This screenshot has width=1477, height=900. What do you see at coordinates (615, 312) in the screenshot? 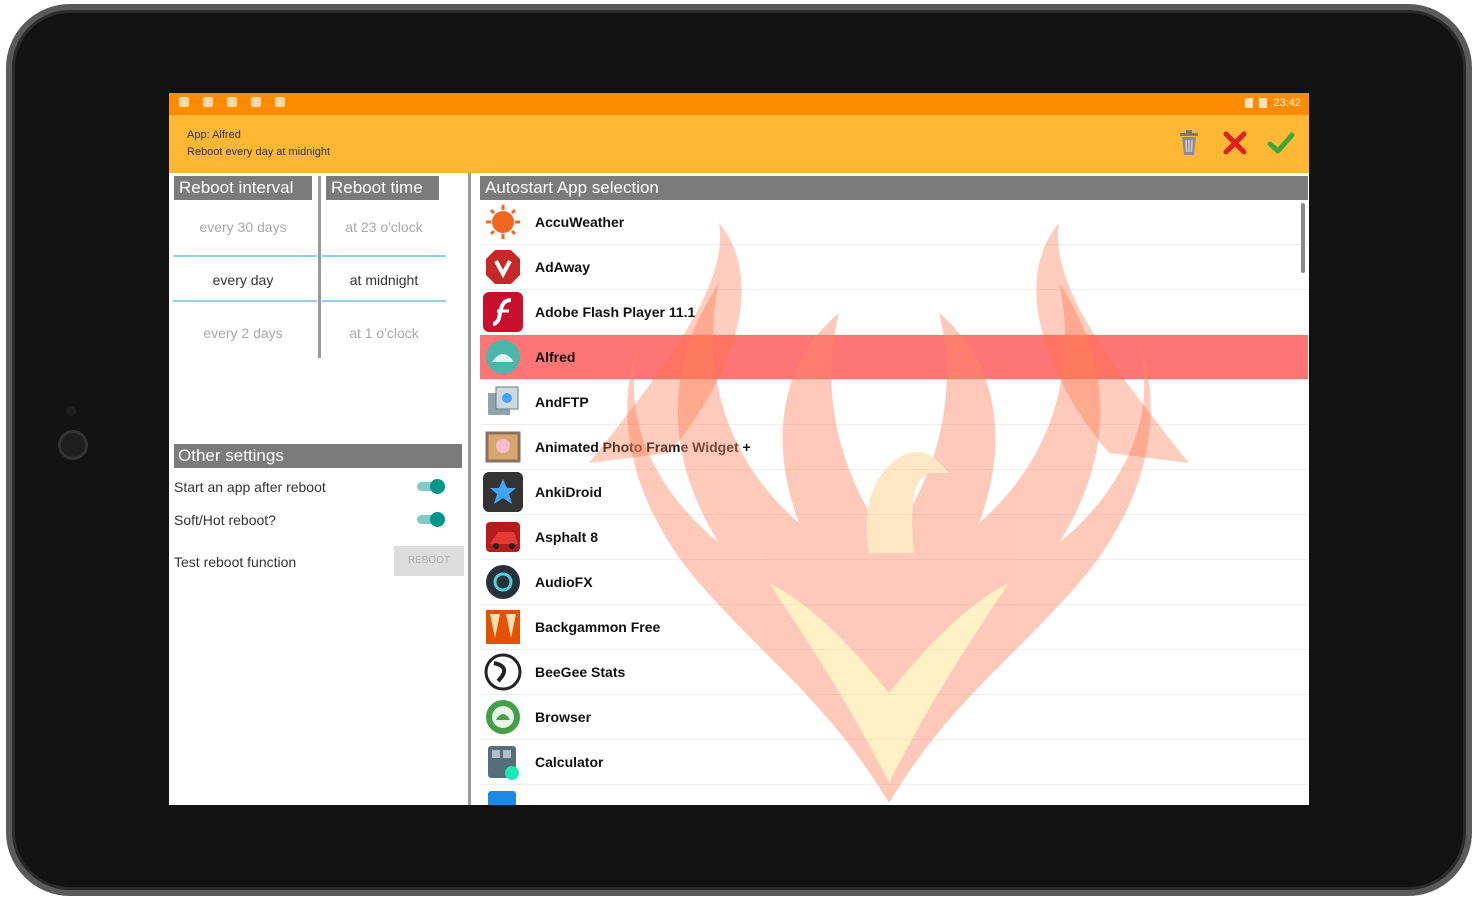
I see `app-label: Adobe Flash Player 11.1` at bounding box center [615, 312].